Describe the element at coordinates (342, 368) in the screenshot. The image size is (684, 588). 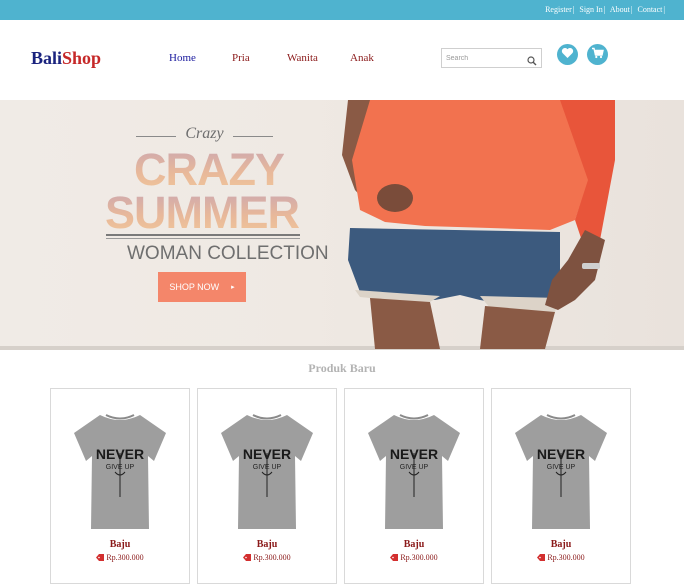
I see `section-title: Produk Baru` at that location.